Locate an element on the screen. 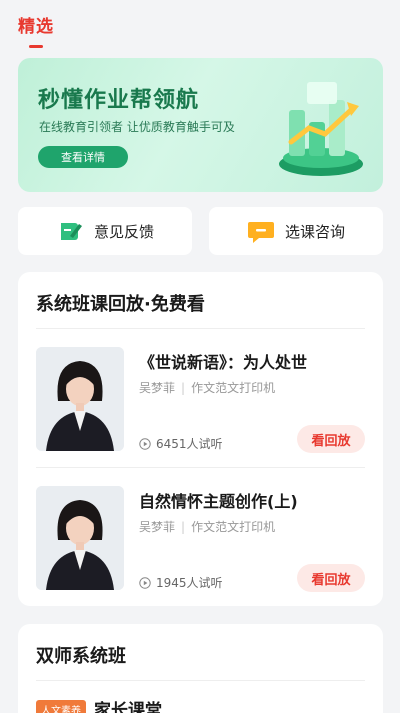  section-title: 系统班课回放·免费看 is located at coordinates (120, 304).